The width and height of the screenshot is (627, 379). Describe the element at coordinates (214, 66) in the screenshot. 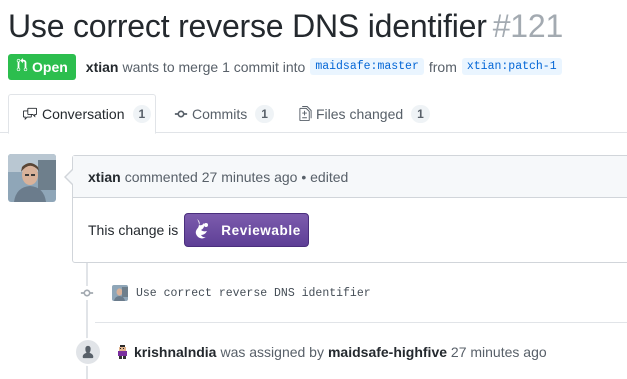

I see `pr-summary-text: wants to merge 1 commit into` at that location.